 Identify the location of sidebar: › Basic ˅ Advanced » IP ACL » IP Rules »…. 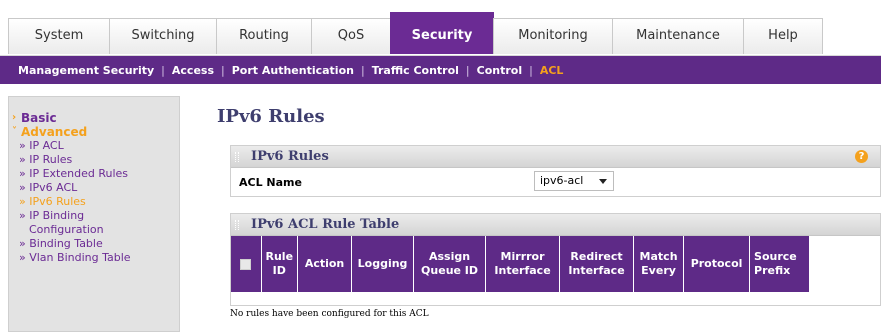
(94, 214).